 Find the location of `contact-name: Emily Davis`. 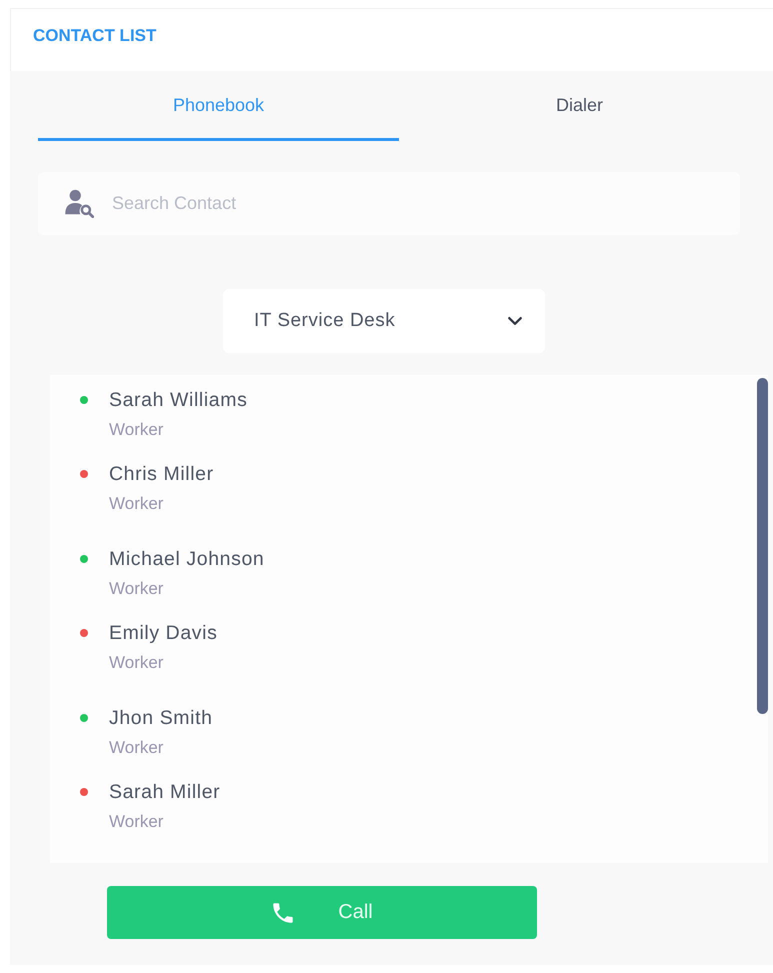

contact-name: Emily Davis is located at coordinates (163, 633).